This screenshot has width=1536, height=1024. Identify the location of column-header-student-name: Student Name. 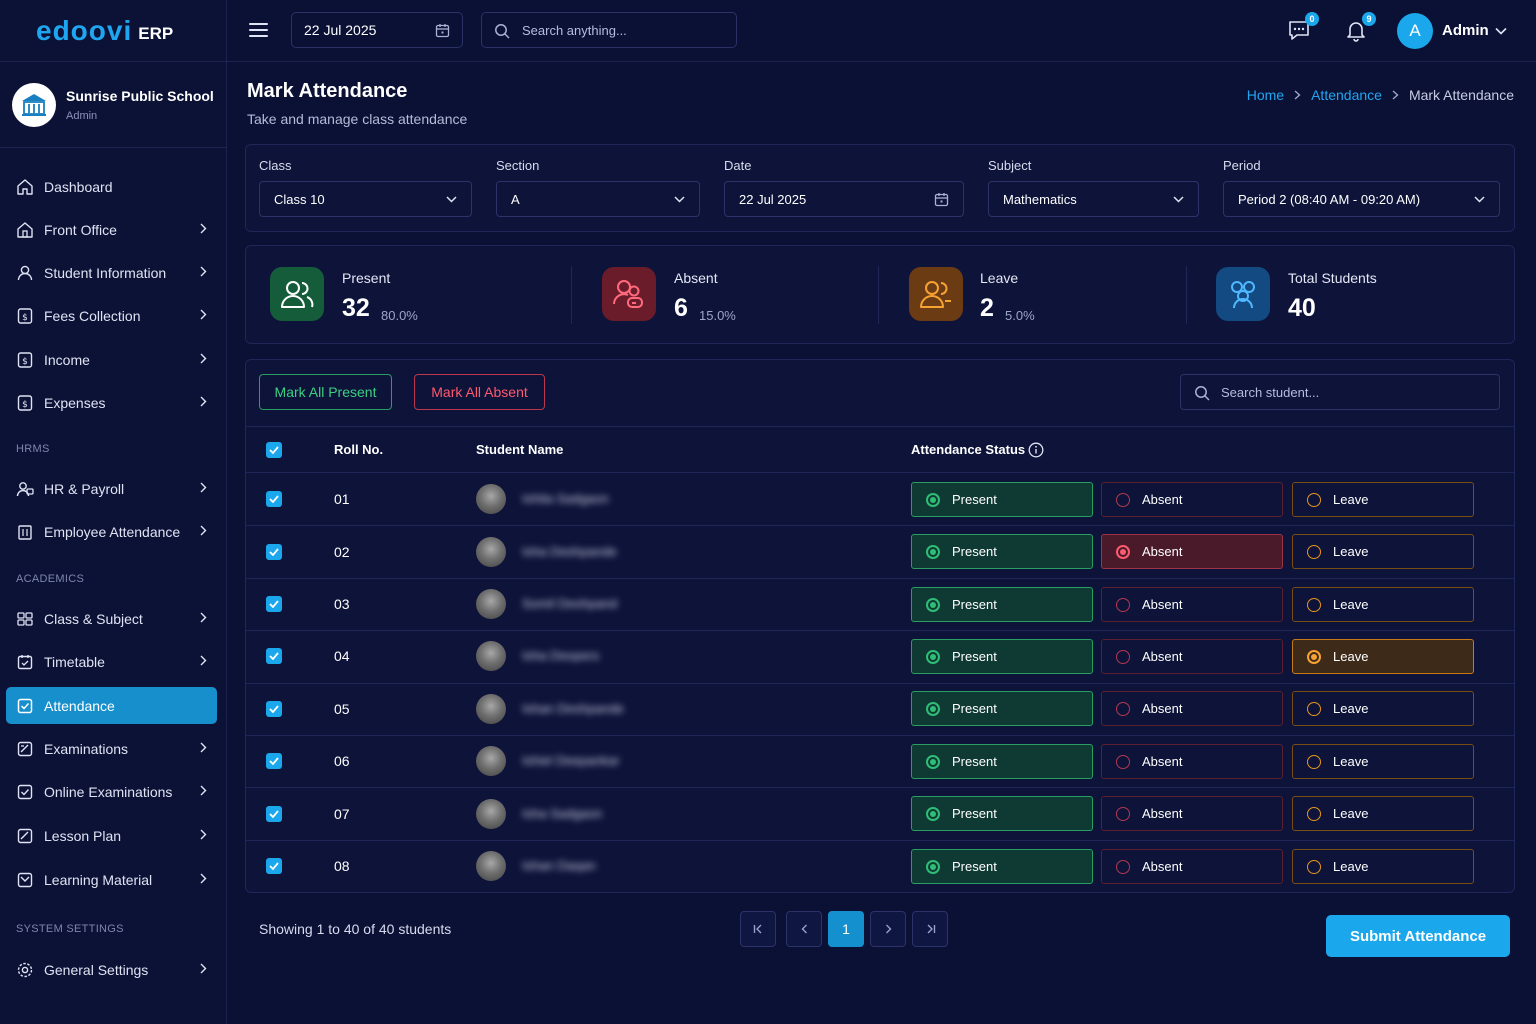
(519, 449).